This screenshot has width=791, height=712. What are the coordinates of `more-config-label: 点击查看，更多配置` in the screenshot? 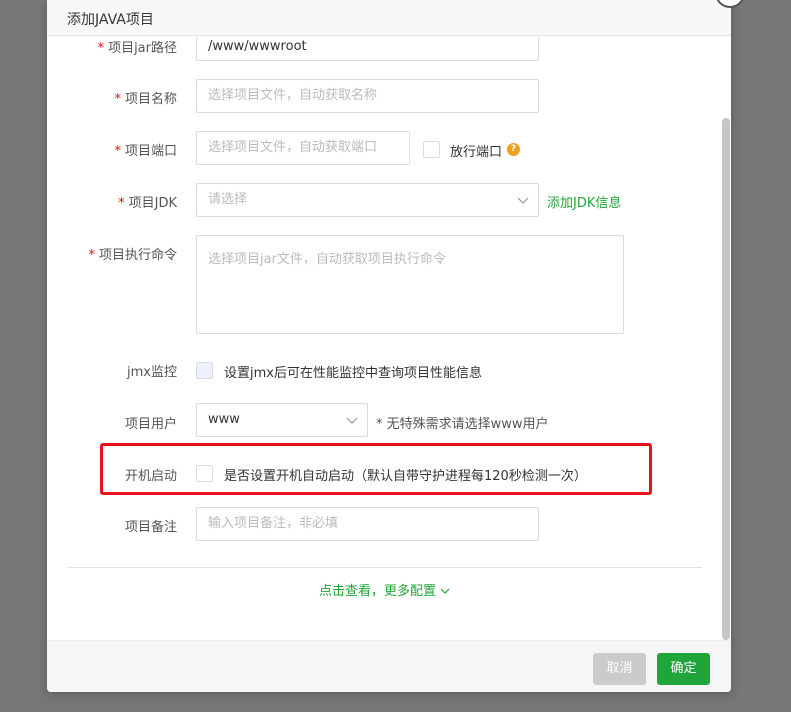 It's located at (378, 591).